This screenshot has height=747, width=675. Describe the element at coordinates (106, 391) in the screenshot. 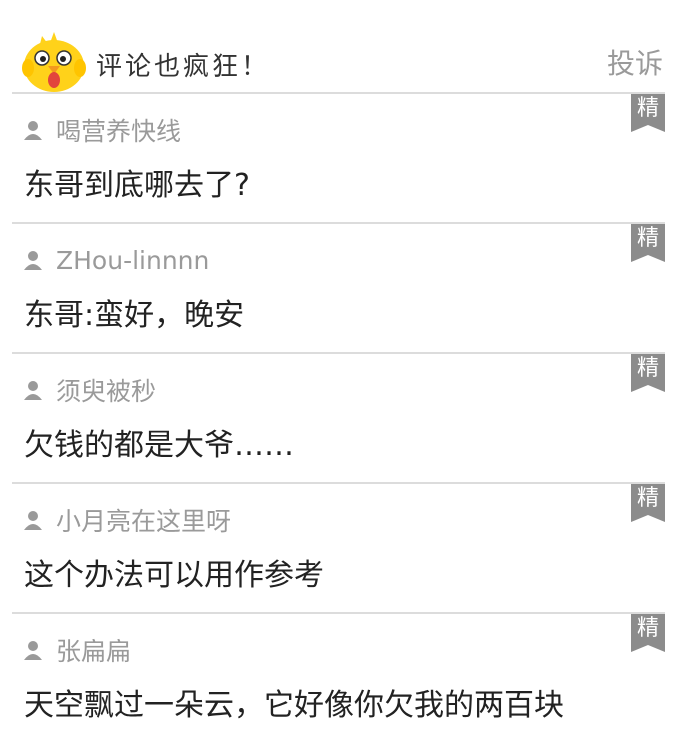

I see `comment-username: 须臾被秒` at that location.